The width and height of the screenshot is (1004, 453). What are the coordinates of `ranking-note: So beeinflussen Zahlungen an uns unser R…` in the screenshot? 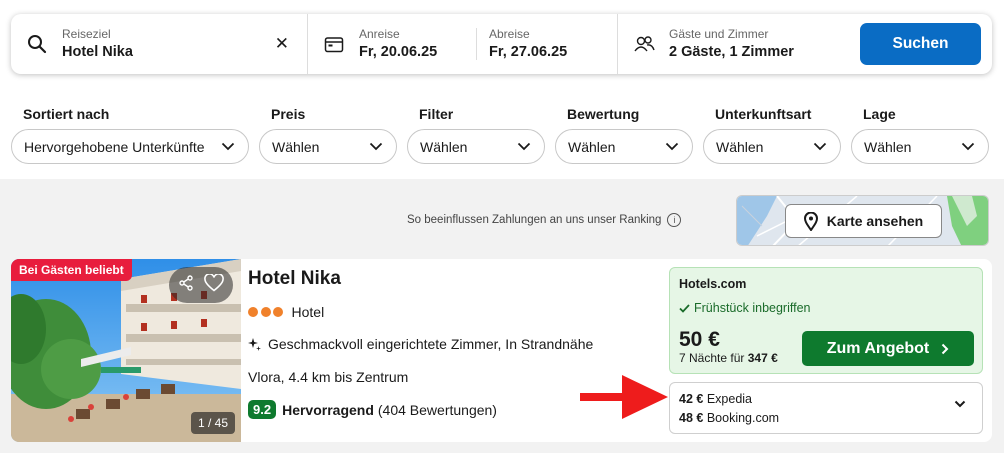 It's located at (544, 220).